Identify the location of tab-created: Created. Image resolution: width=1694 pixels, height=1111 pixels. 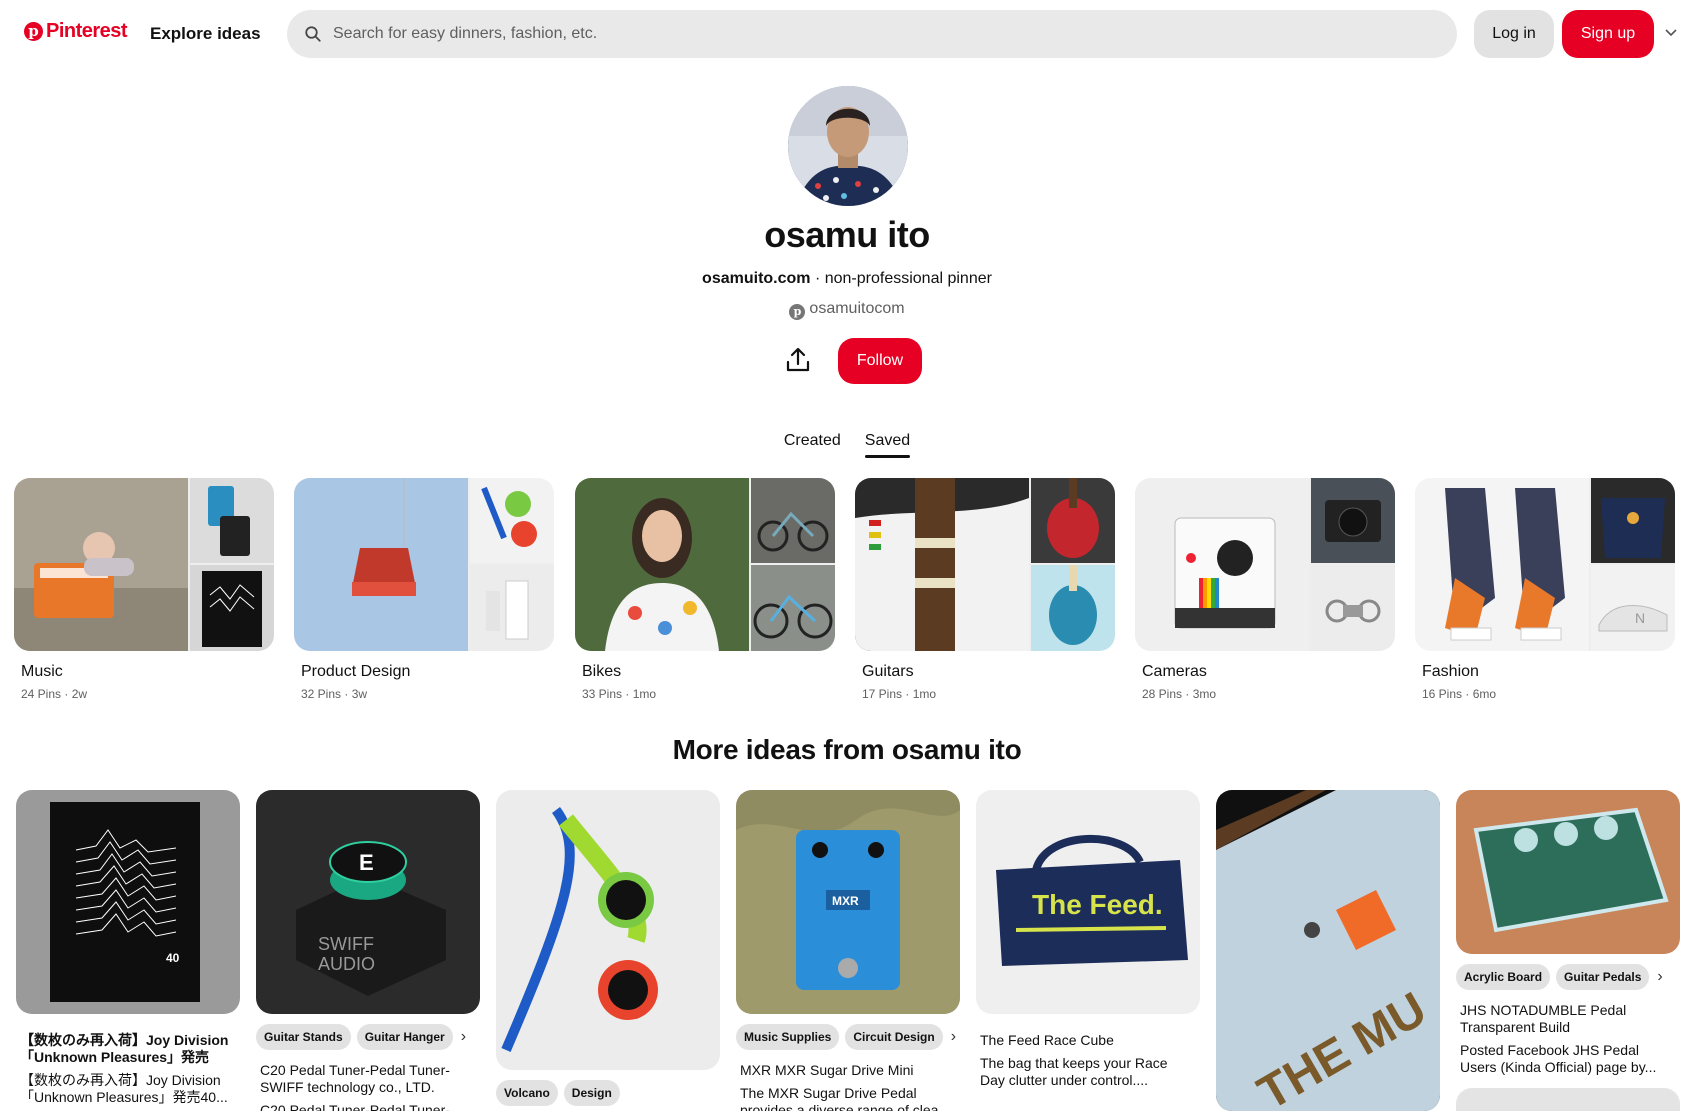
(812, 445).